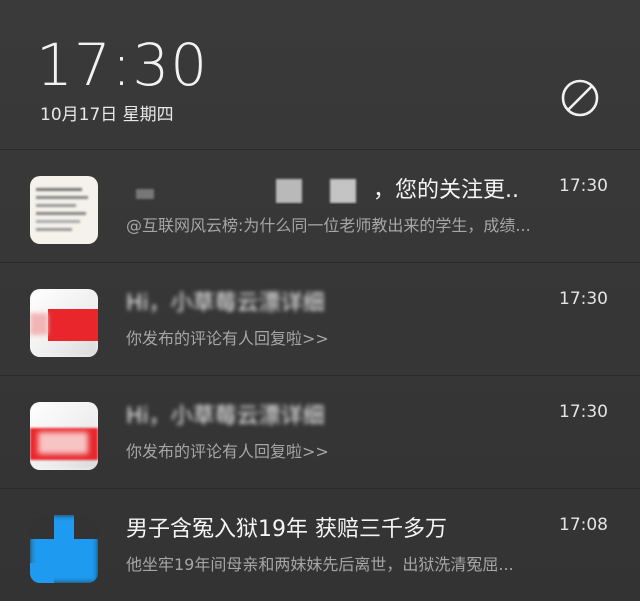  I want to click on clock-time: 17:30, so click(122, 65).